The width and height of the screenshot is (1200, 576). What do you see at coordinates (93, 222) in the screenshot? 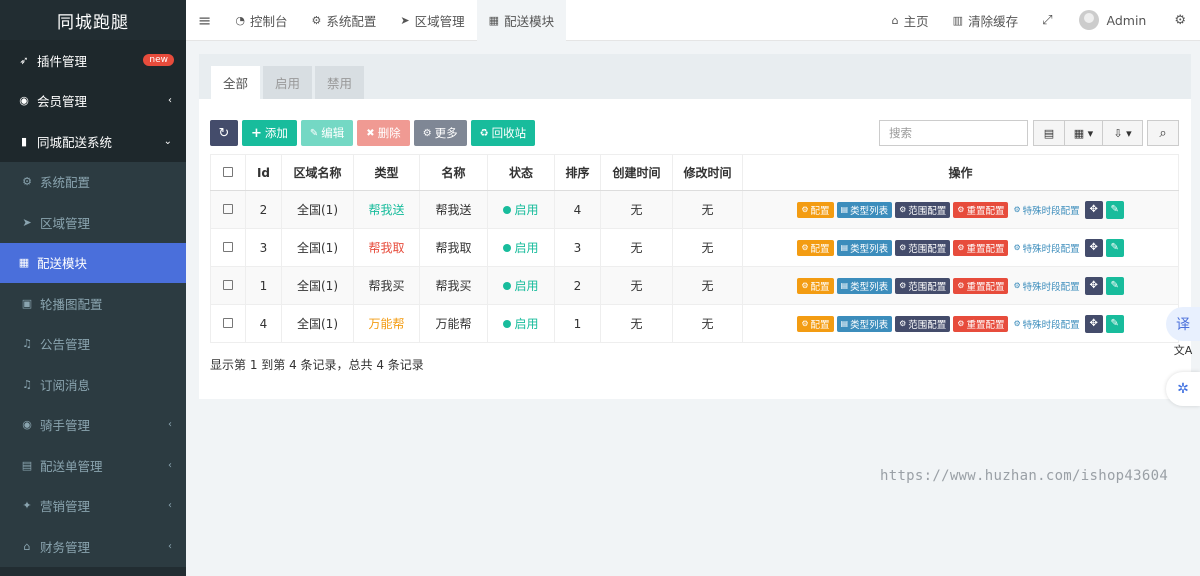
I see `sidebar-item-4: ➤ 区域管理` at bounding box center [93, 222].